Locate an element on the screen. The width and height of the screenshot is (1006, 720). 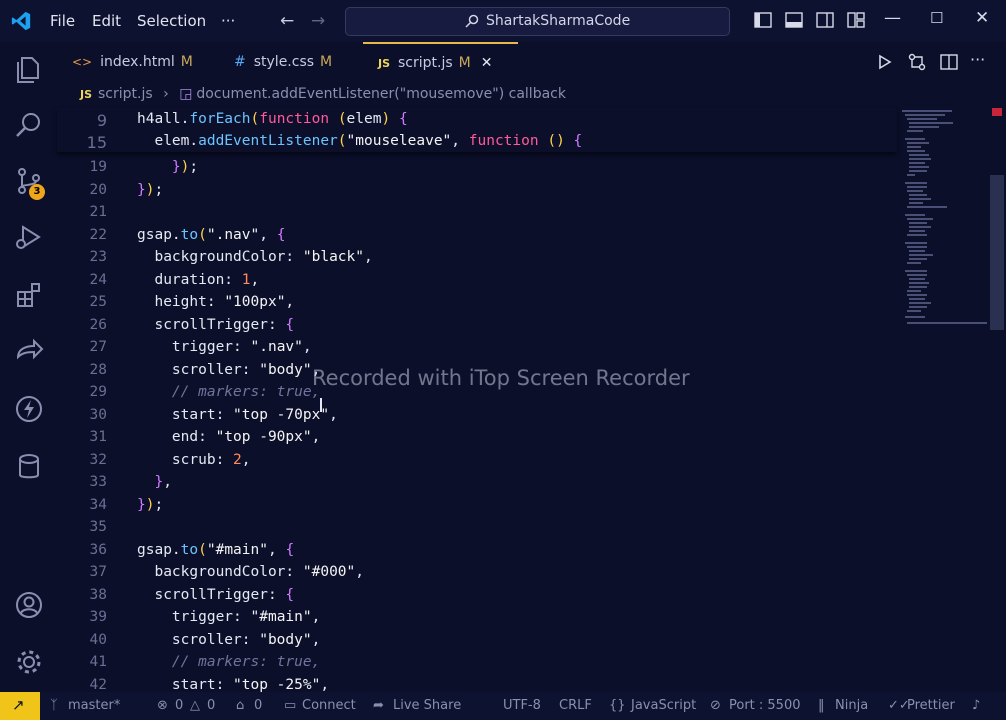
live-server-port: Port : 5500 is located at coordinates (765, 705).